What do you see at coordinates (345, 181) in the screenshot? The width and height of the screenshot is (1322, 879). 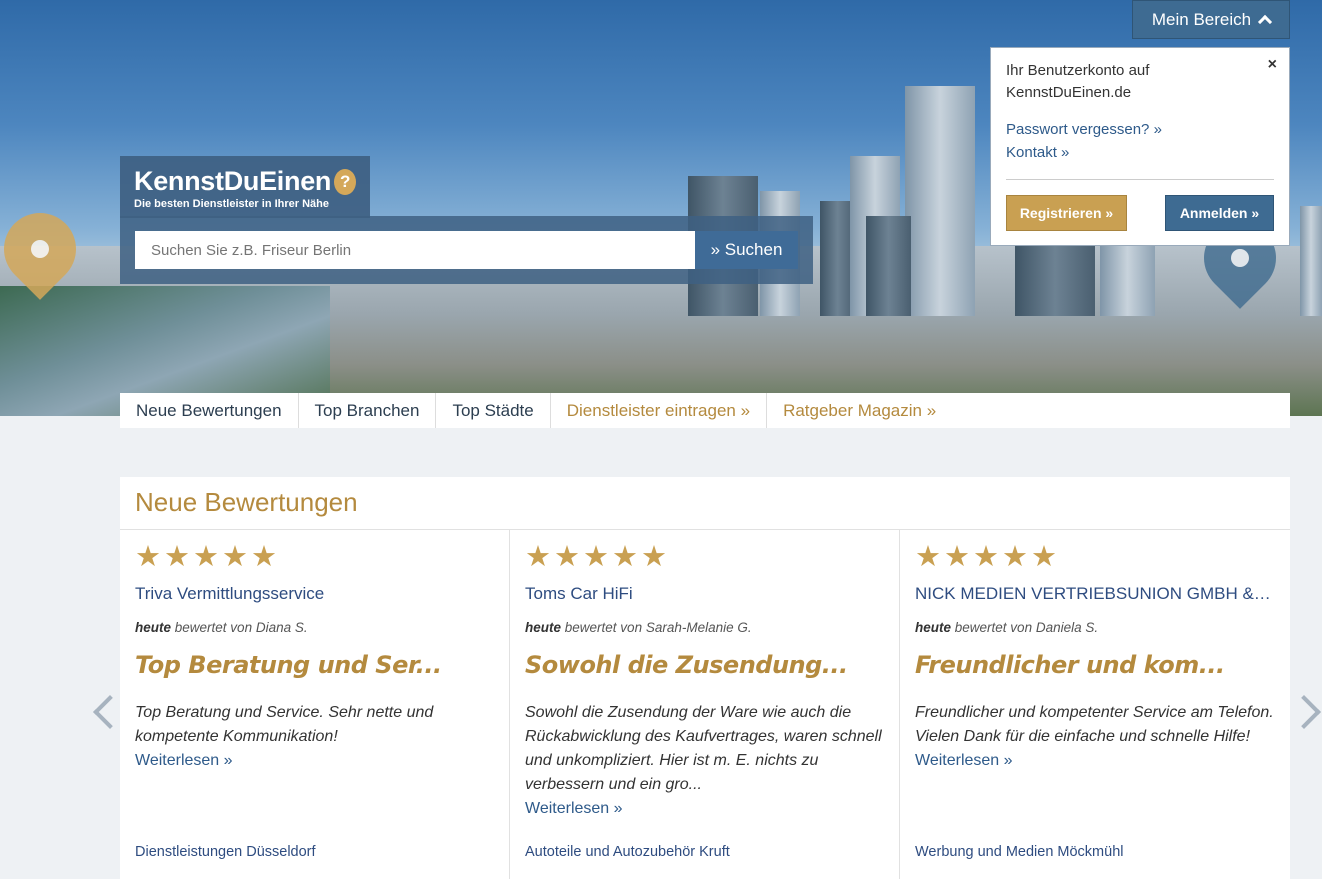 I see `question-pin-icon: ?` at bounding box center [345, 181].